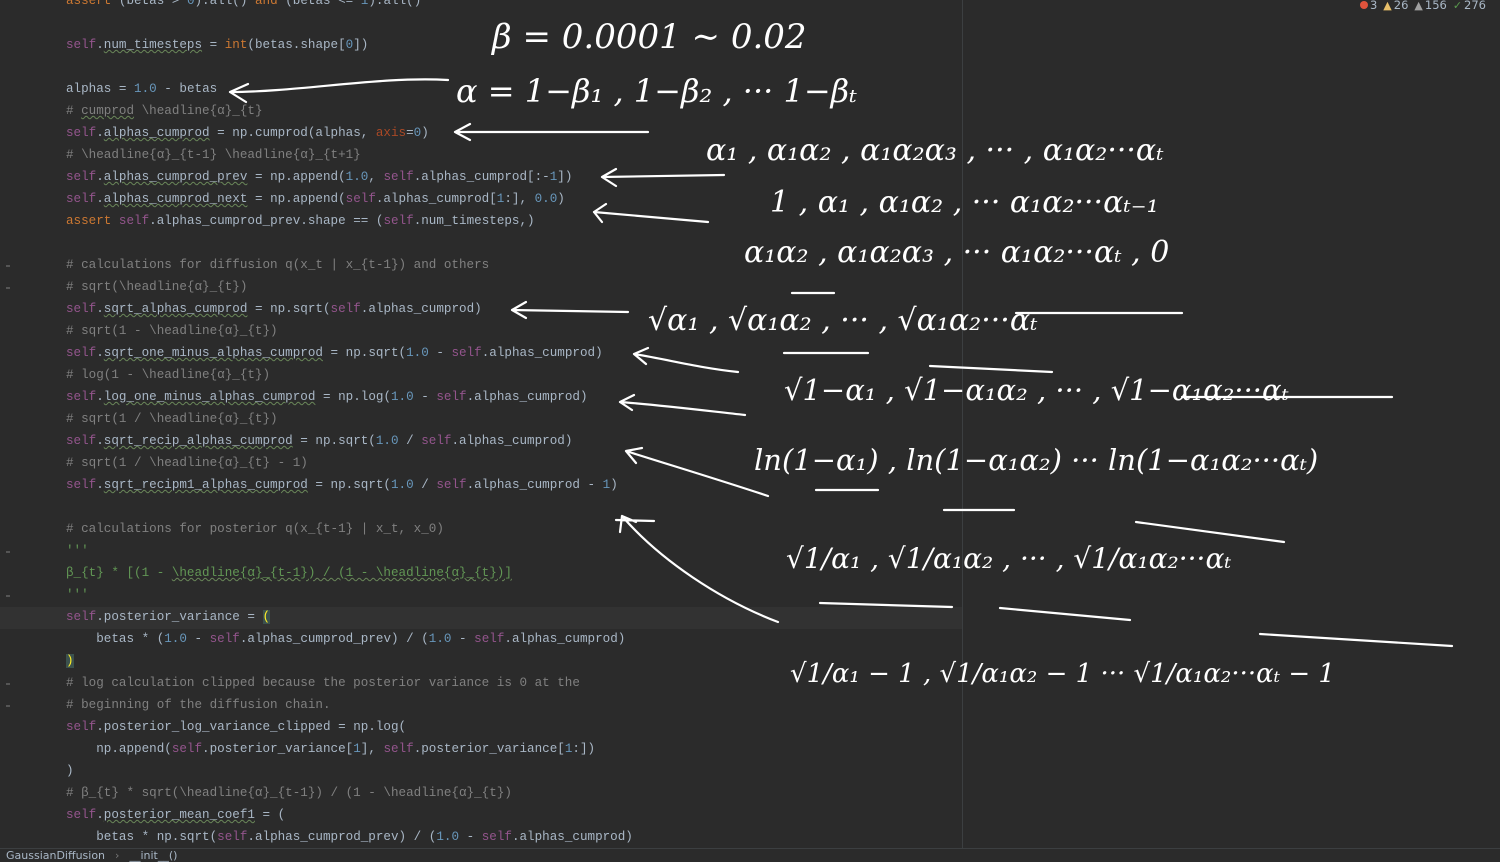 This screenshot has width=1500, height=862. What do you see at coordinates (750, 855) in the screenshot?
I see `breadcrumb: GaussianDiffusion › __init__()` at bounding box center [750, 855].